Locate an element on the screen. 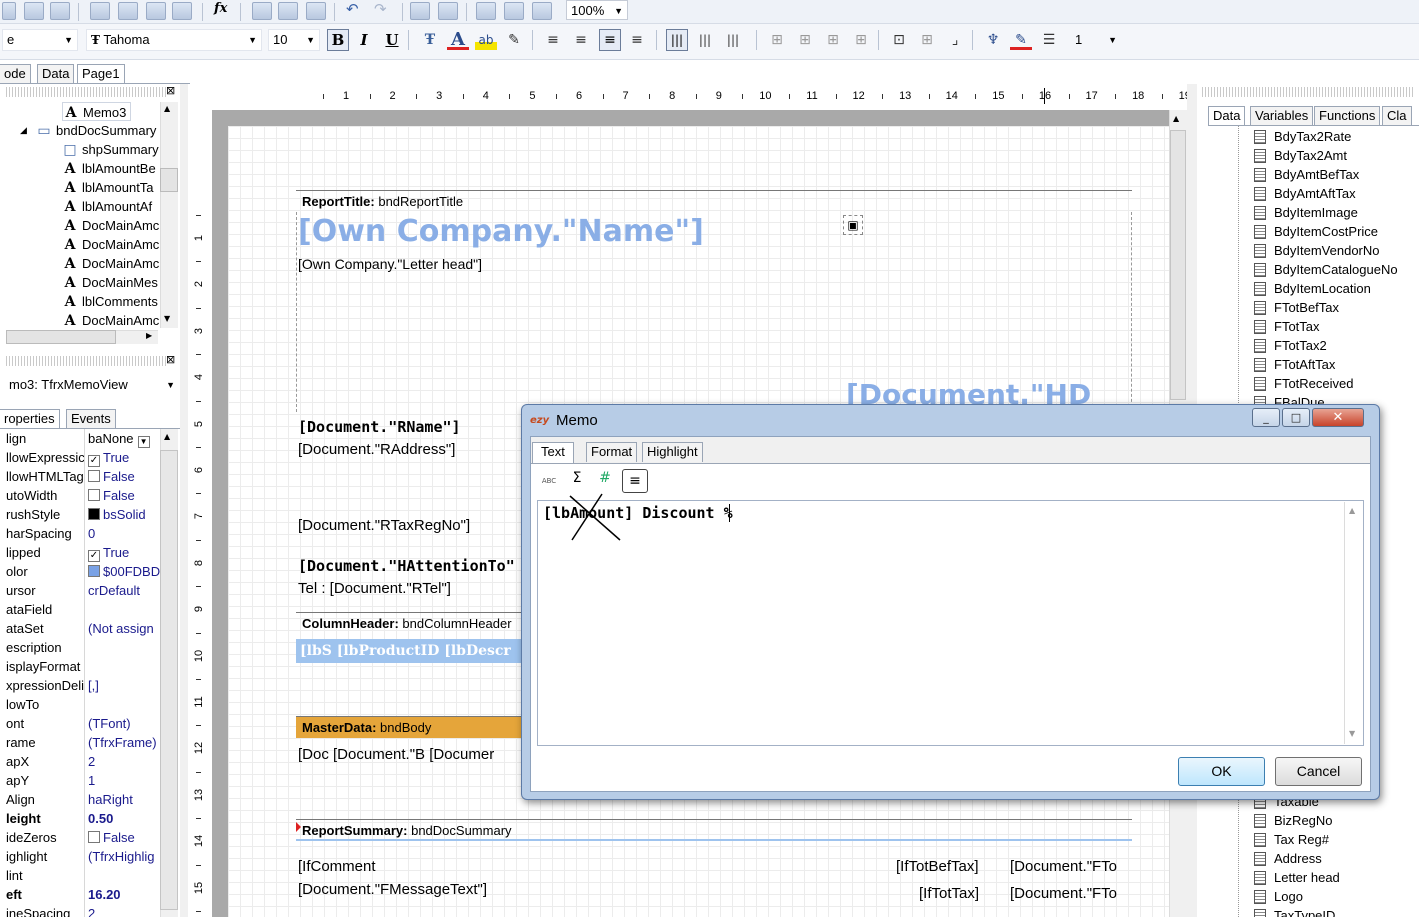 This screenshot has width=1419, height=917. property-value: 16.20 is located at coordinates (124, 894).